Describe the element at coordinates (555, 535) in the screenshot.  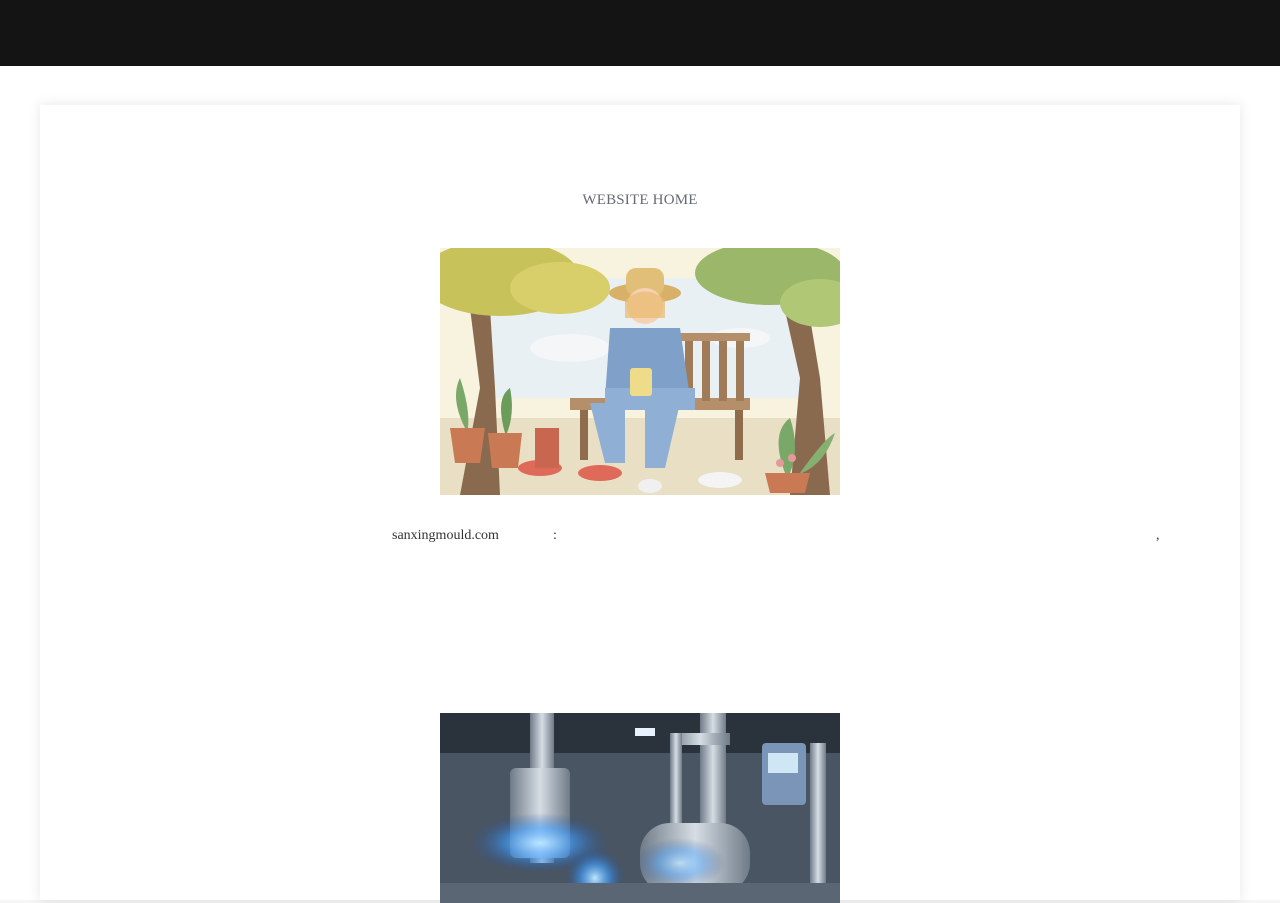
I see `caption-colon: :` at that location.